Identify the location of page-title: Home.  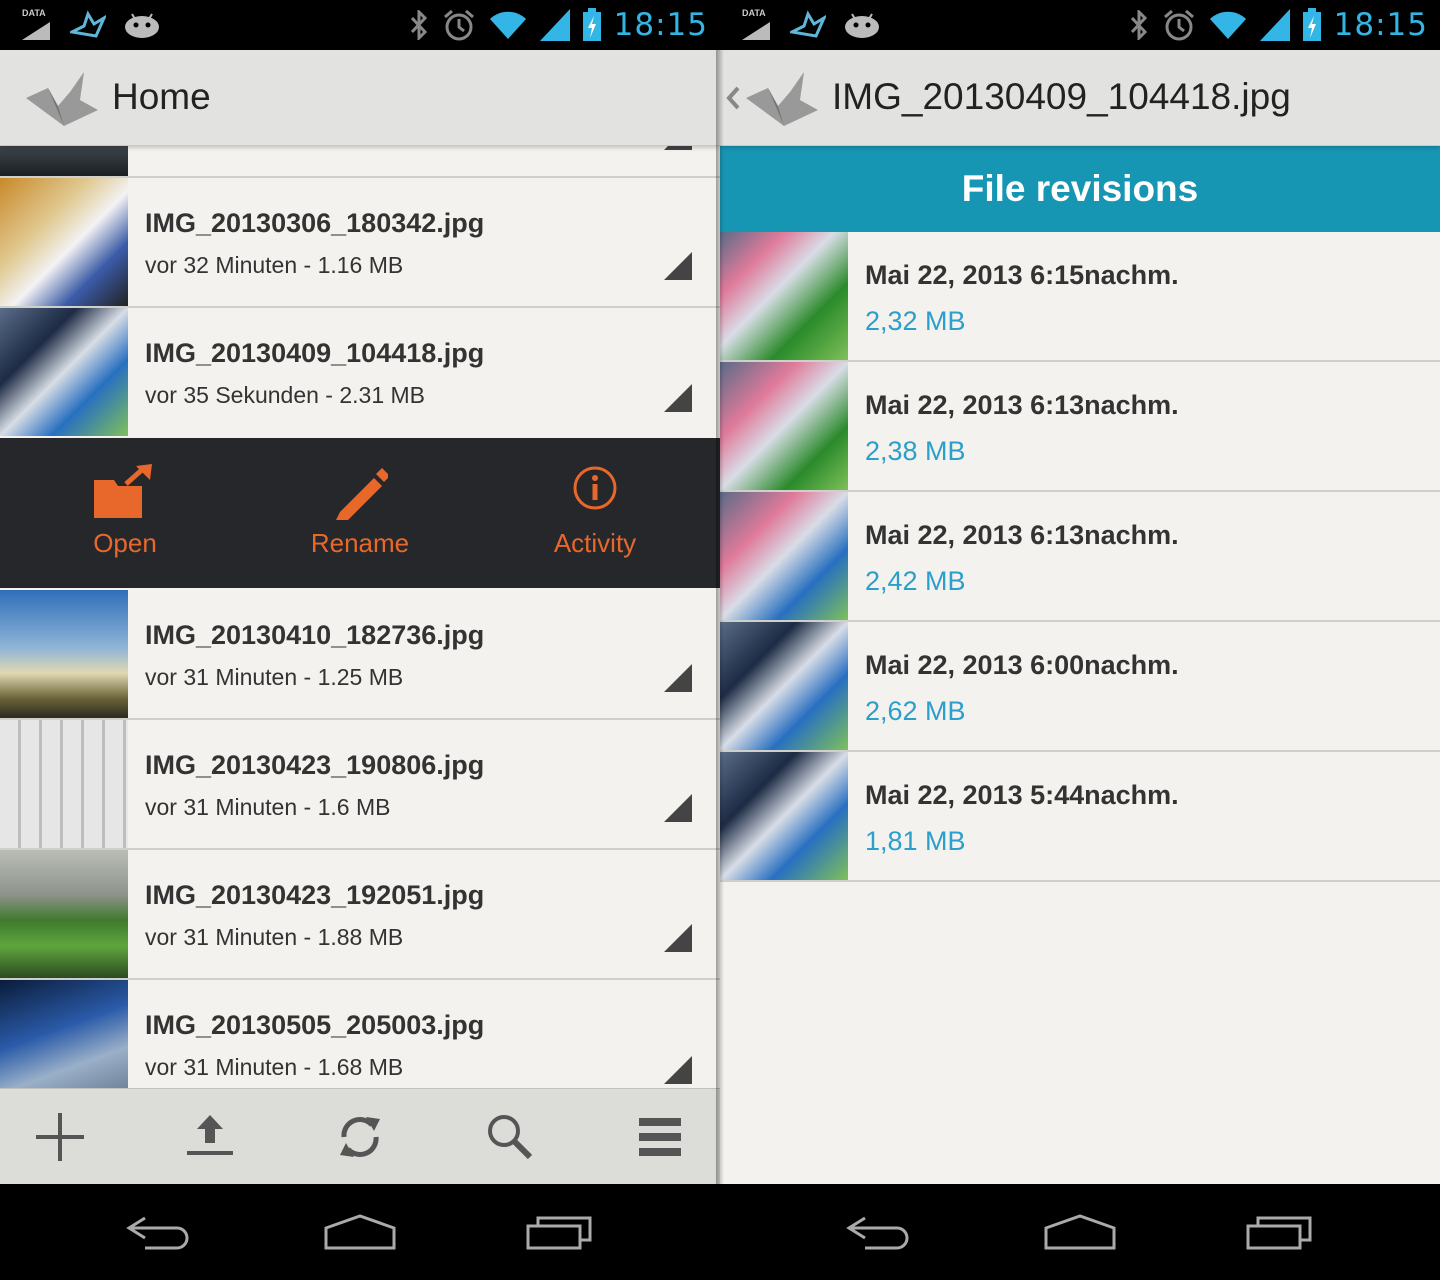
(161, 96).